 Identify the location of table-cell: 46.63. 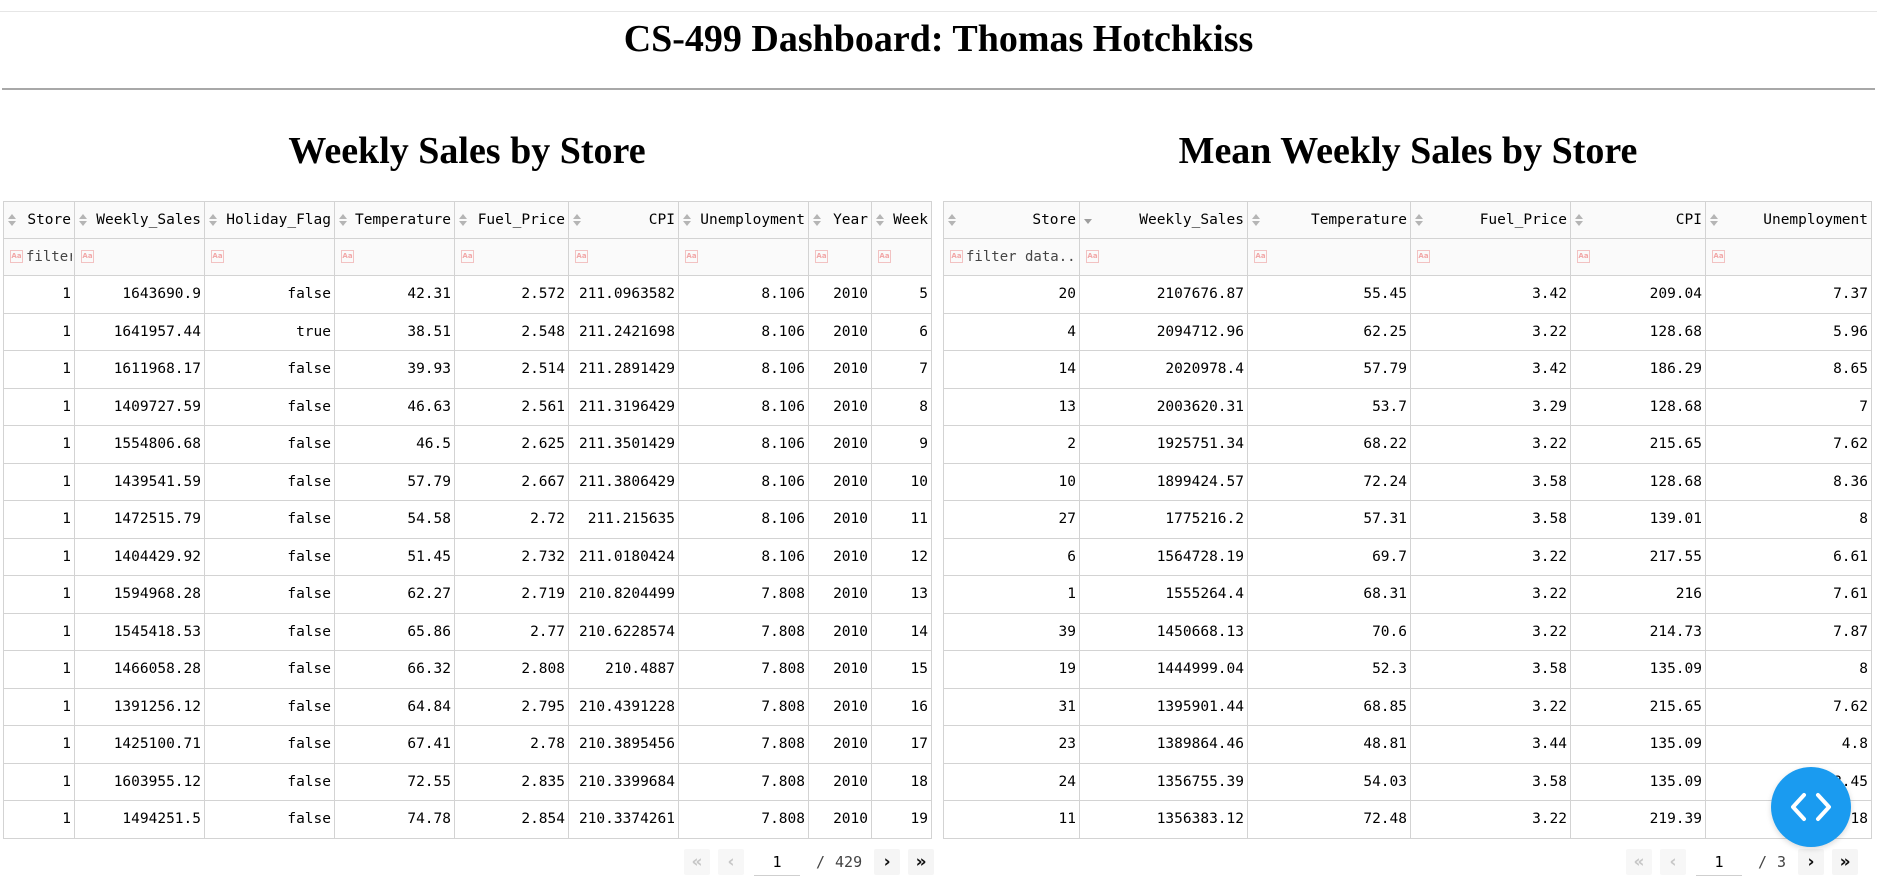
(394, 406).